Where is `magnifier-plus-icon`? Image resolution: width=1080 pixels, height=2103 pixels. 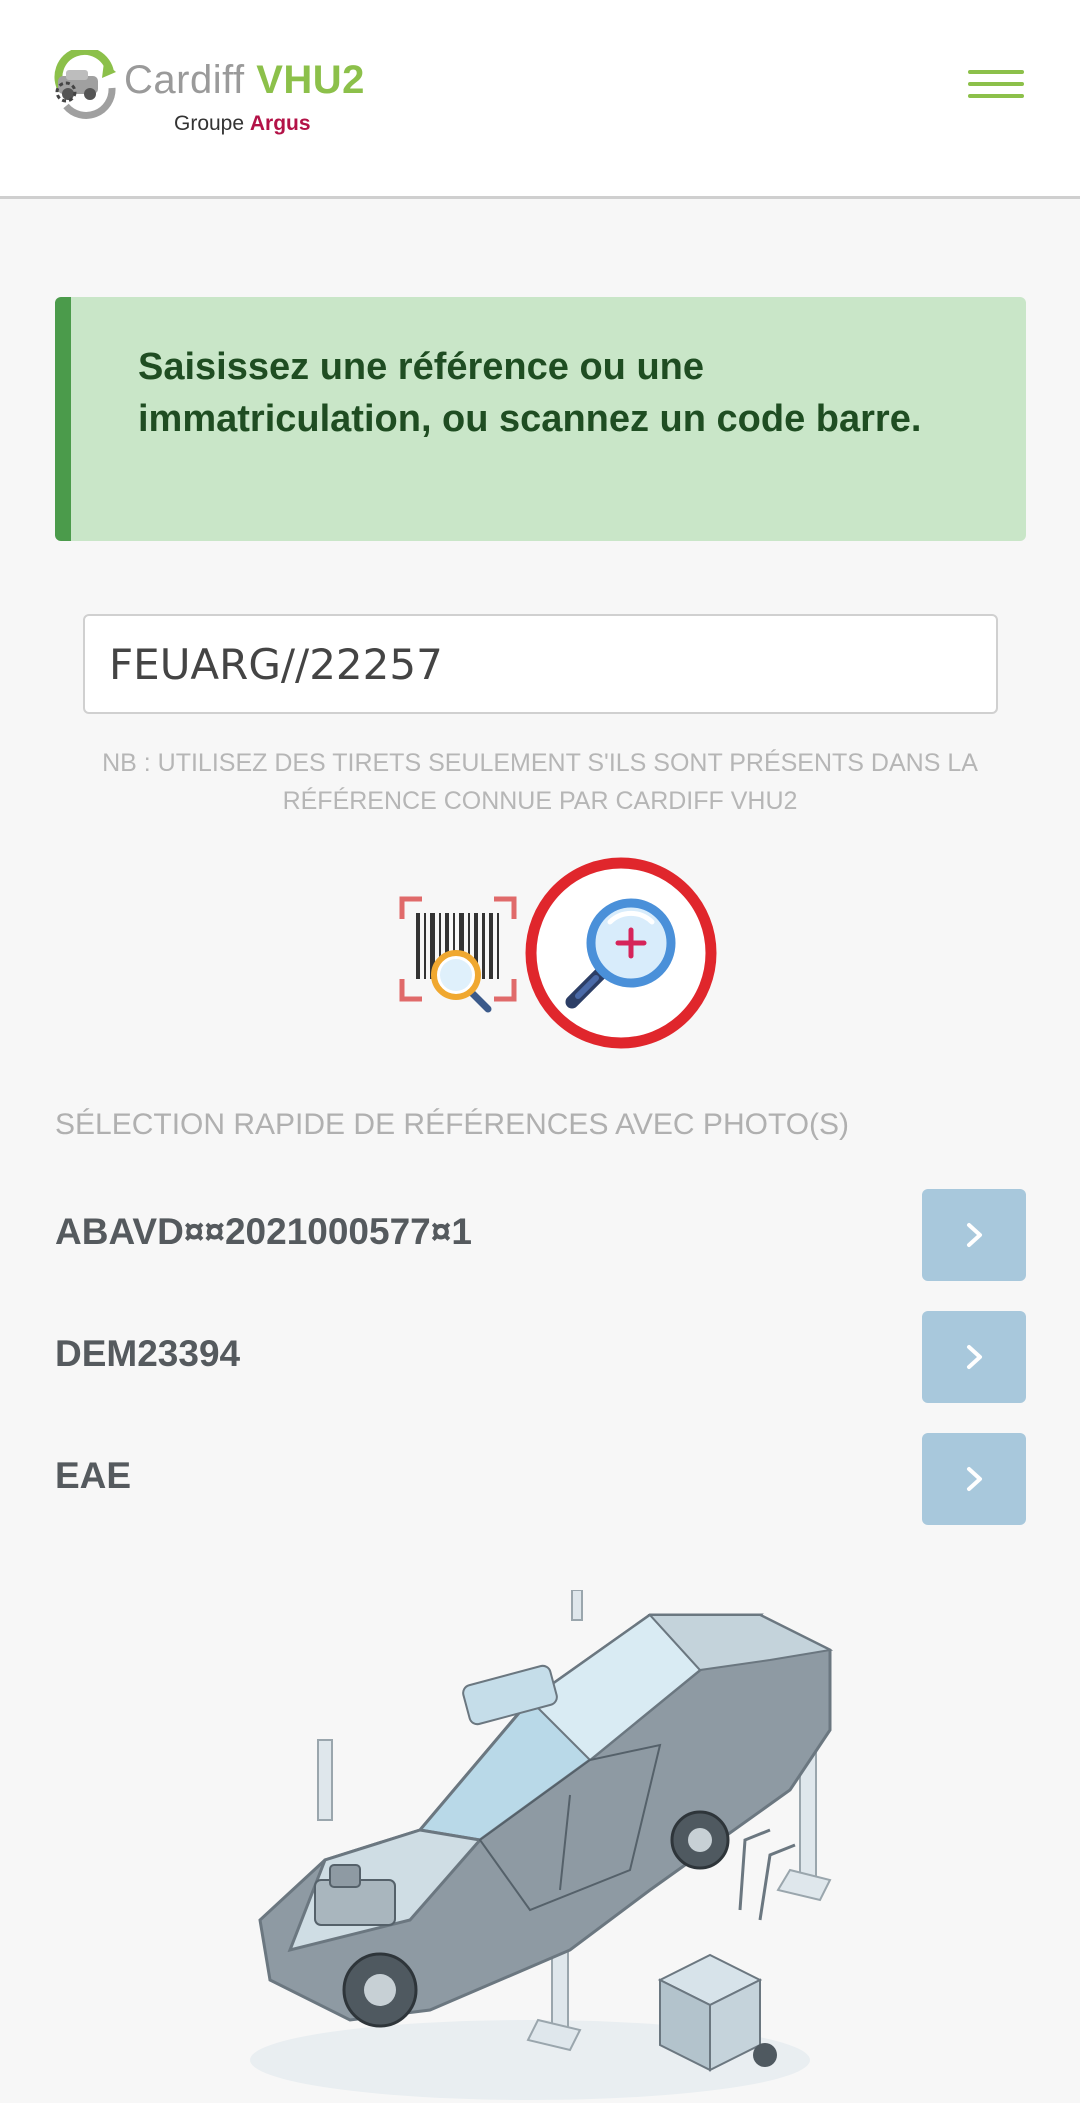
magnifier-plus-icon is located at coordinates (621, 953).